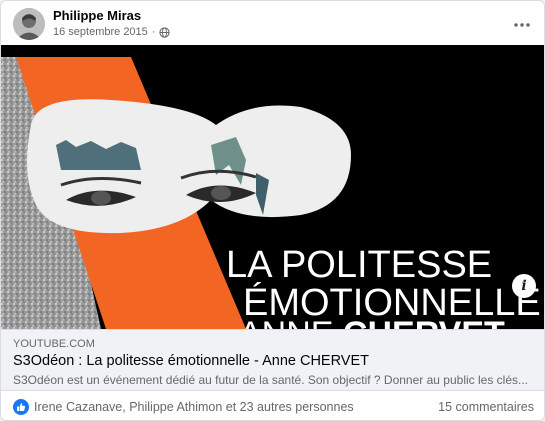 Image resolution: width=545 pixels, height=421 pixels. What do you see at coordinates (97, 15) in the screenshot?
I see `author-name: Philippe Miras` at bounding box center [97, 15].